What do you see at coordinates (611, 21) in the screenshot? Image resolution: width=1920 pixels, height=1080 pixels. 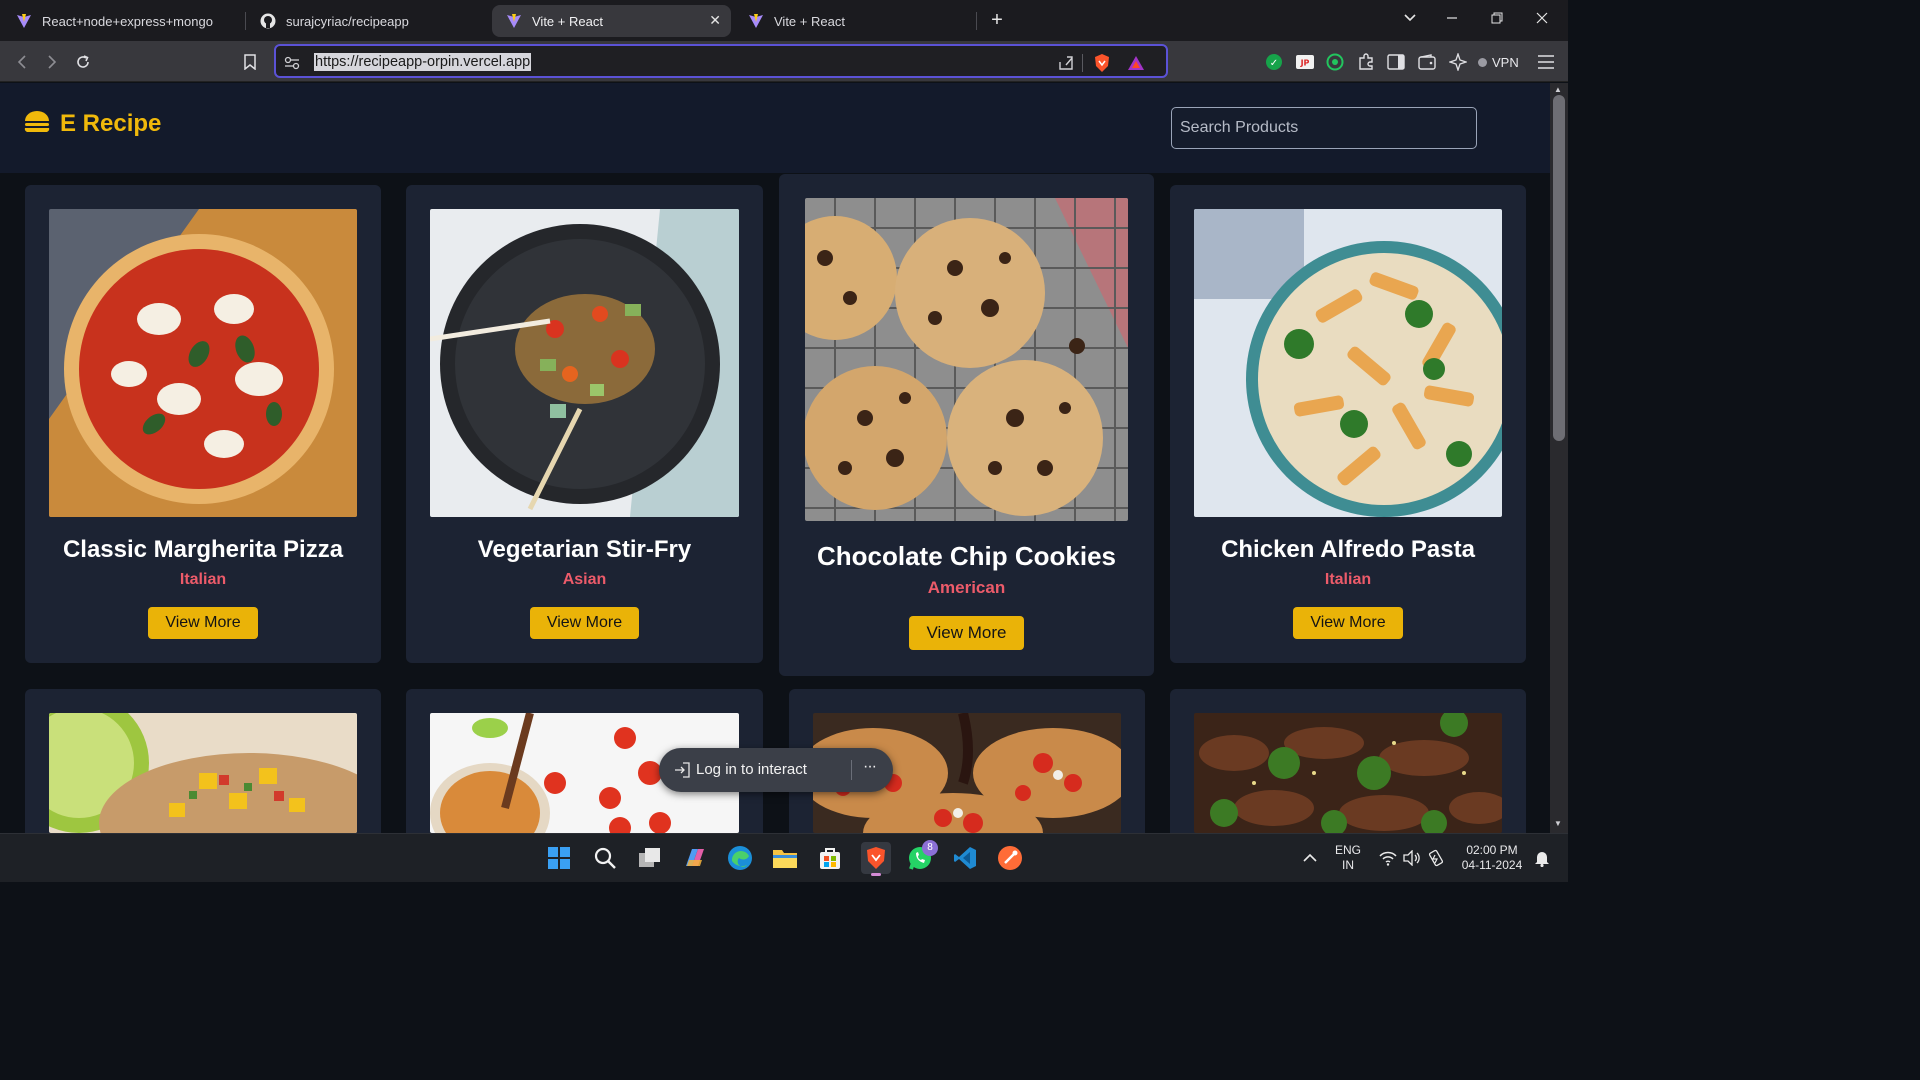 I see `browser-tab-3: Vite + React ✕` at bounding box center [611, 21].